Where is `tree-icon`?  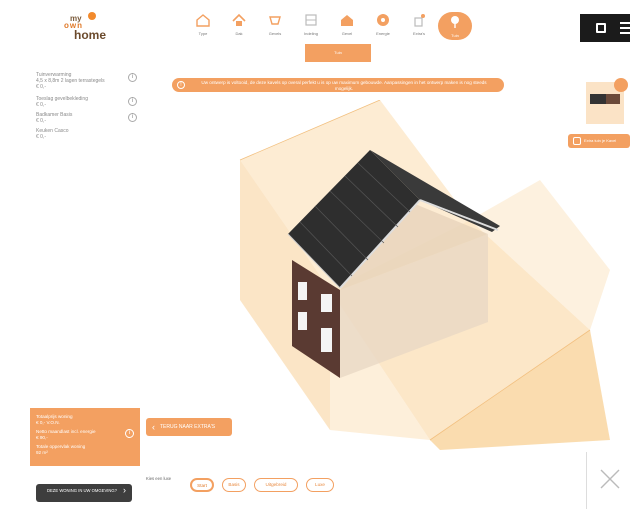 tree-icon is located at coordinates (455, 22).